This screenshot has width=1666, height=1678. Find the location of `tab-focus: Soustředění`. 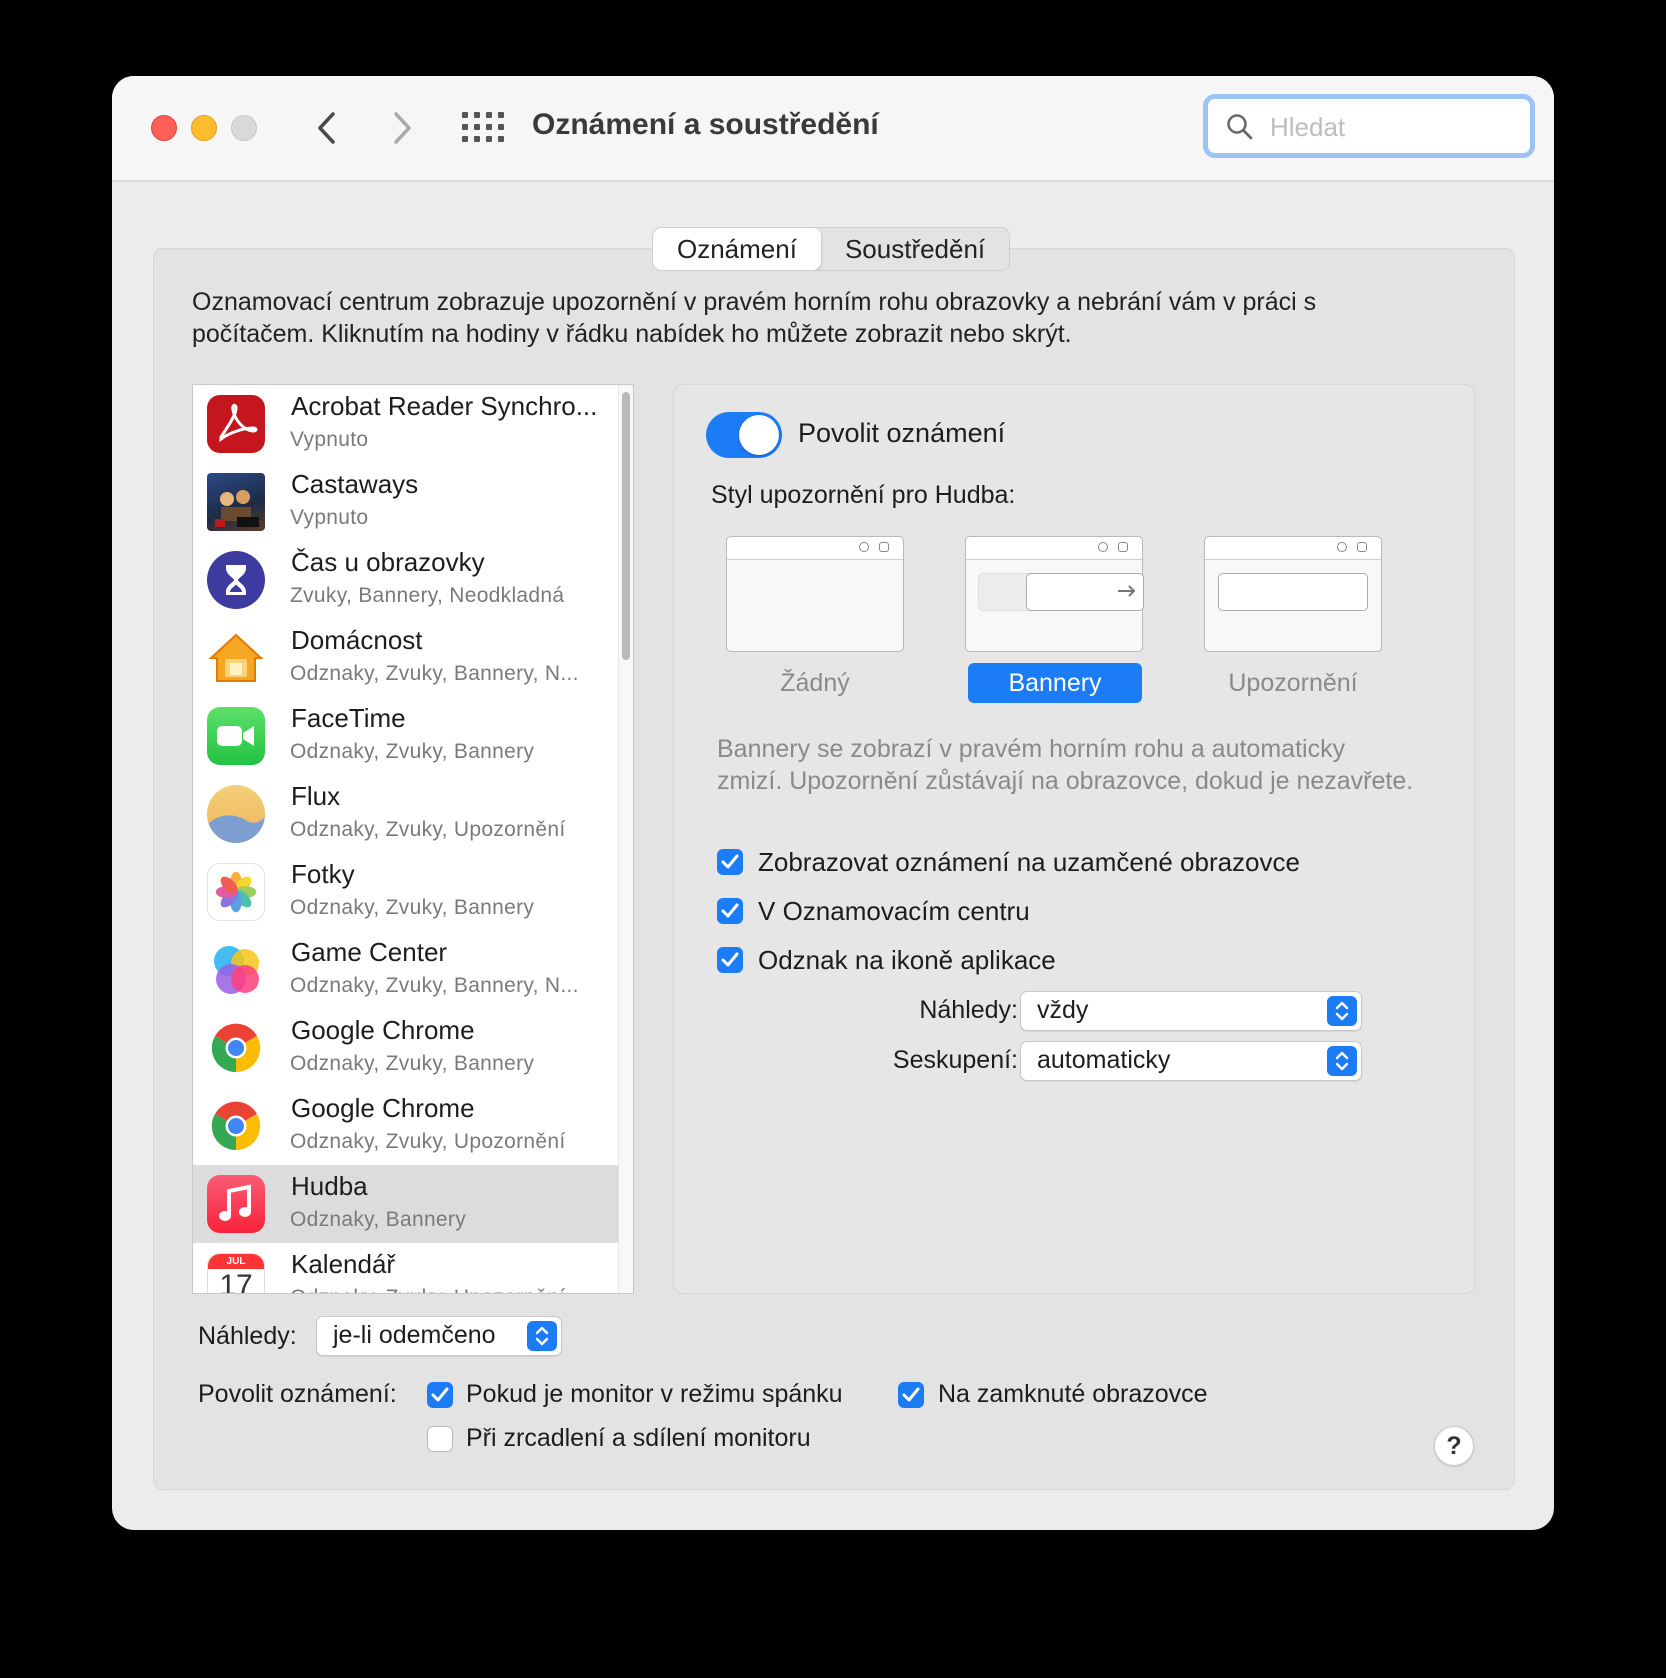

tab-focus: Soustředění is located at coordinates (915, 249).